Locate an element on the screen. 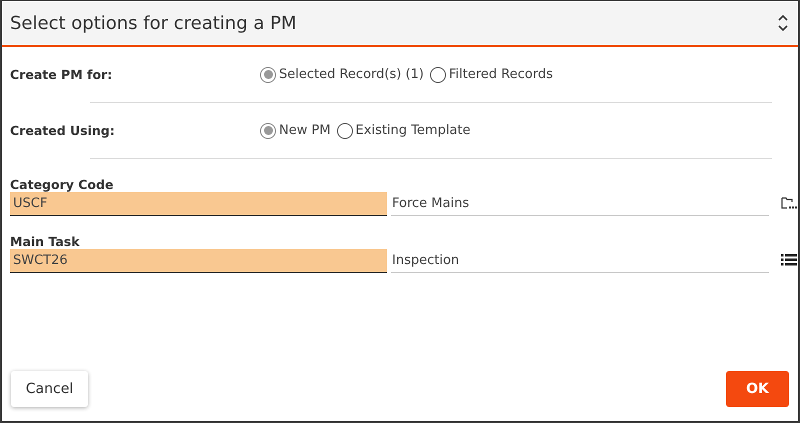 The height and width of the screenshot is (423, 800). folder-icon is located at coordinates (789, 203).